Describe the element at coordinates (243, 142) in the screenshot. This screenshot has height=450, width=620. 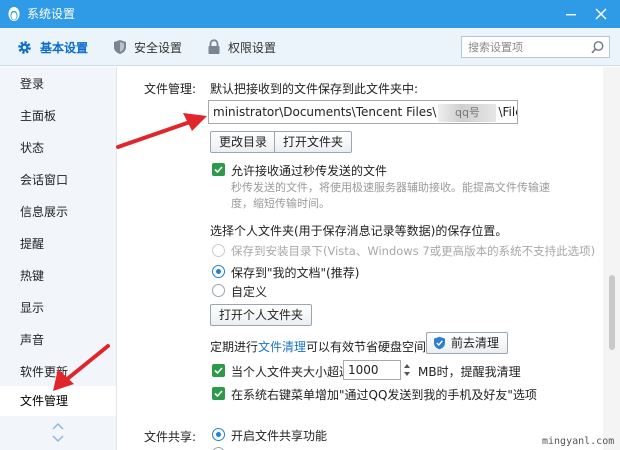
I see `change-directory-button: 更改目录` at that location.